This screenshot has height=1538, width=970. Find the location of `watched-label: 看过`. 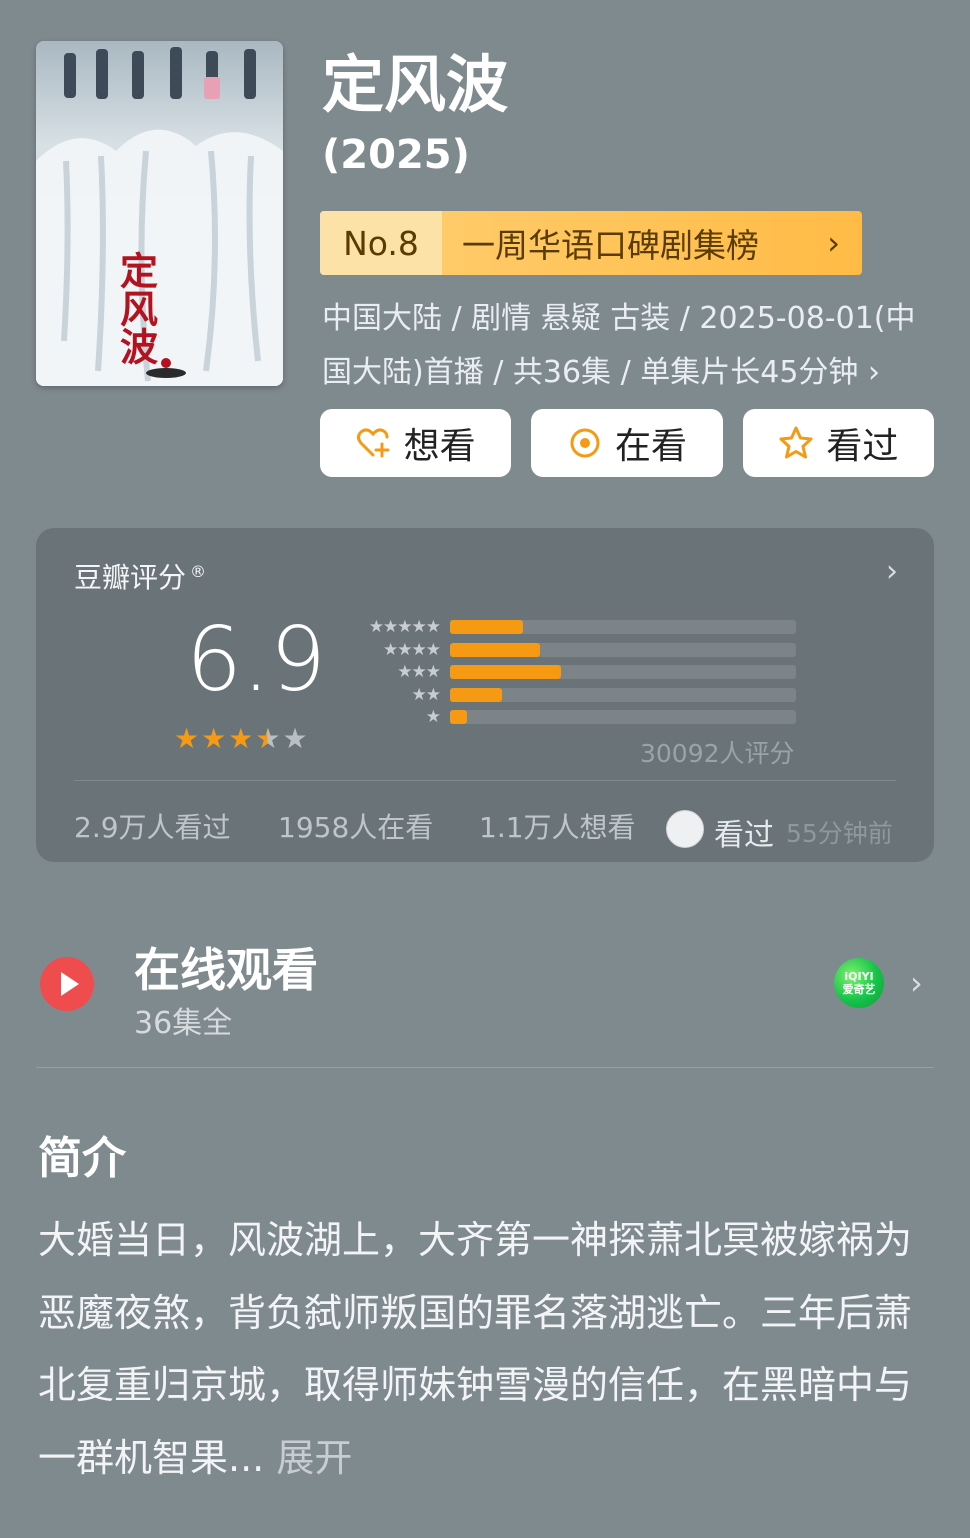

watched-label: 看过 is located at coordinates (862, 446).